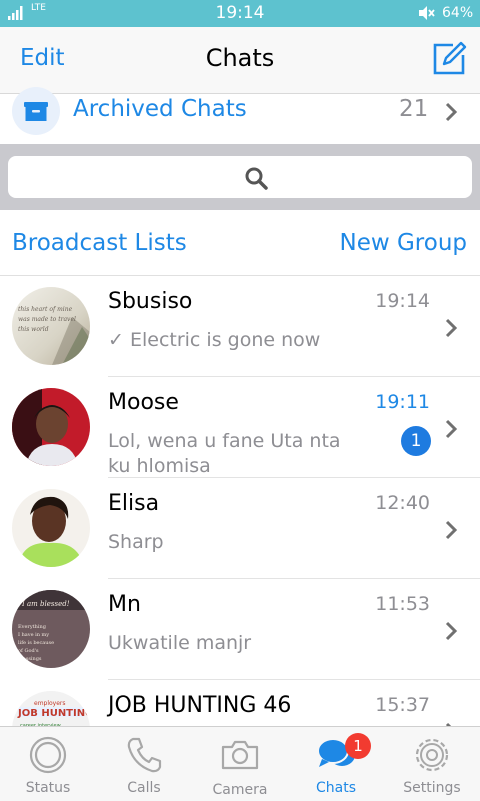 This screenshot has height=801, width=480. I want to click on chat-name: Moose, so click(143, 402).